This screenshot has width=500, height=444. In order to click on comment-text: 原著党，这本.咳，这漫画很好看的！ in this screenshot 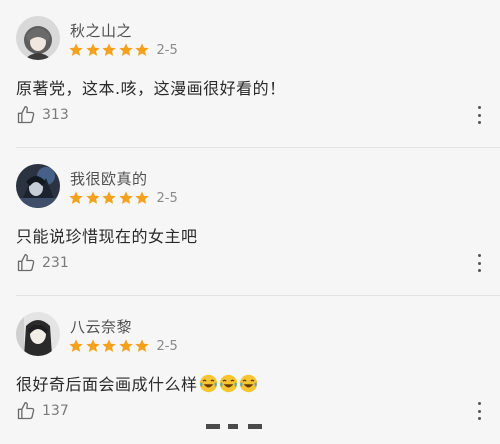, I will do `click(151, 87)`.